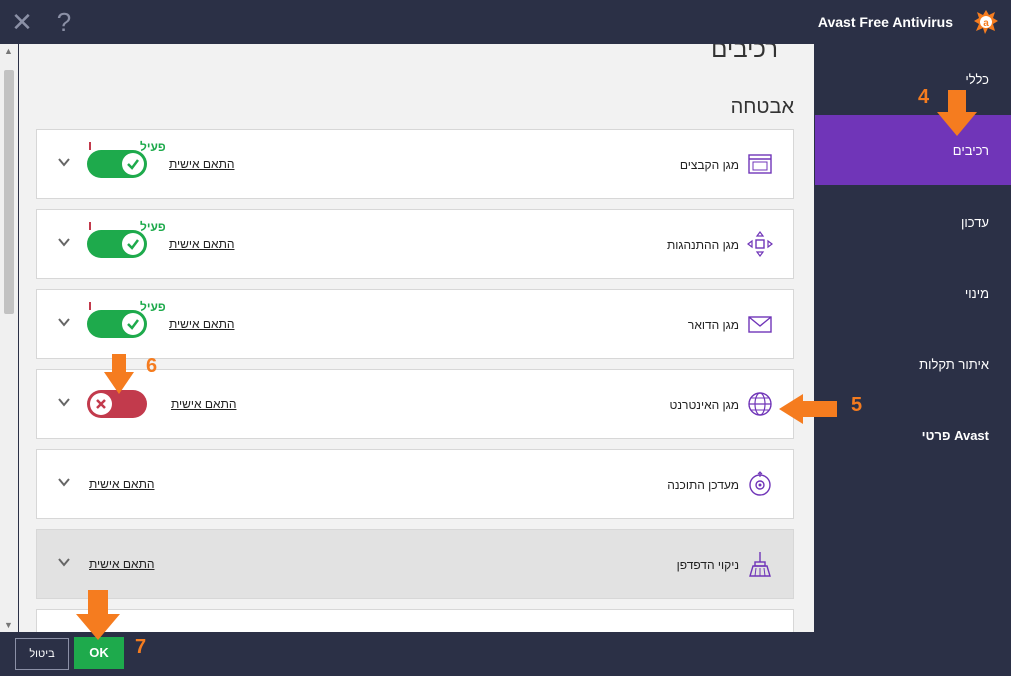 The image size is (1011, 676). I want to click on component-row-mail-shield: פעיל התאם אישית מגן הדואר, so click(415, 324).